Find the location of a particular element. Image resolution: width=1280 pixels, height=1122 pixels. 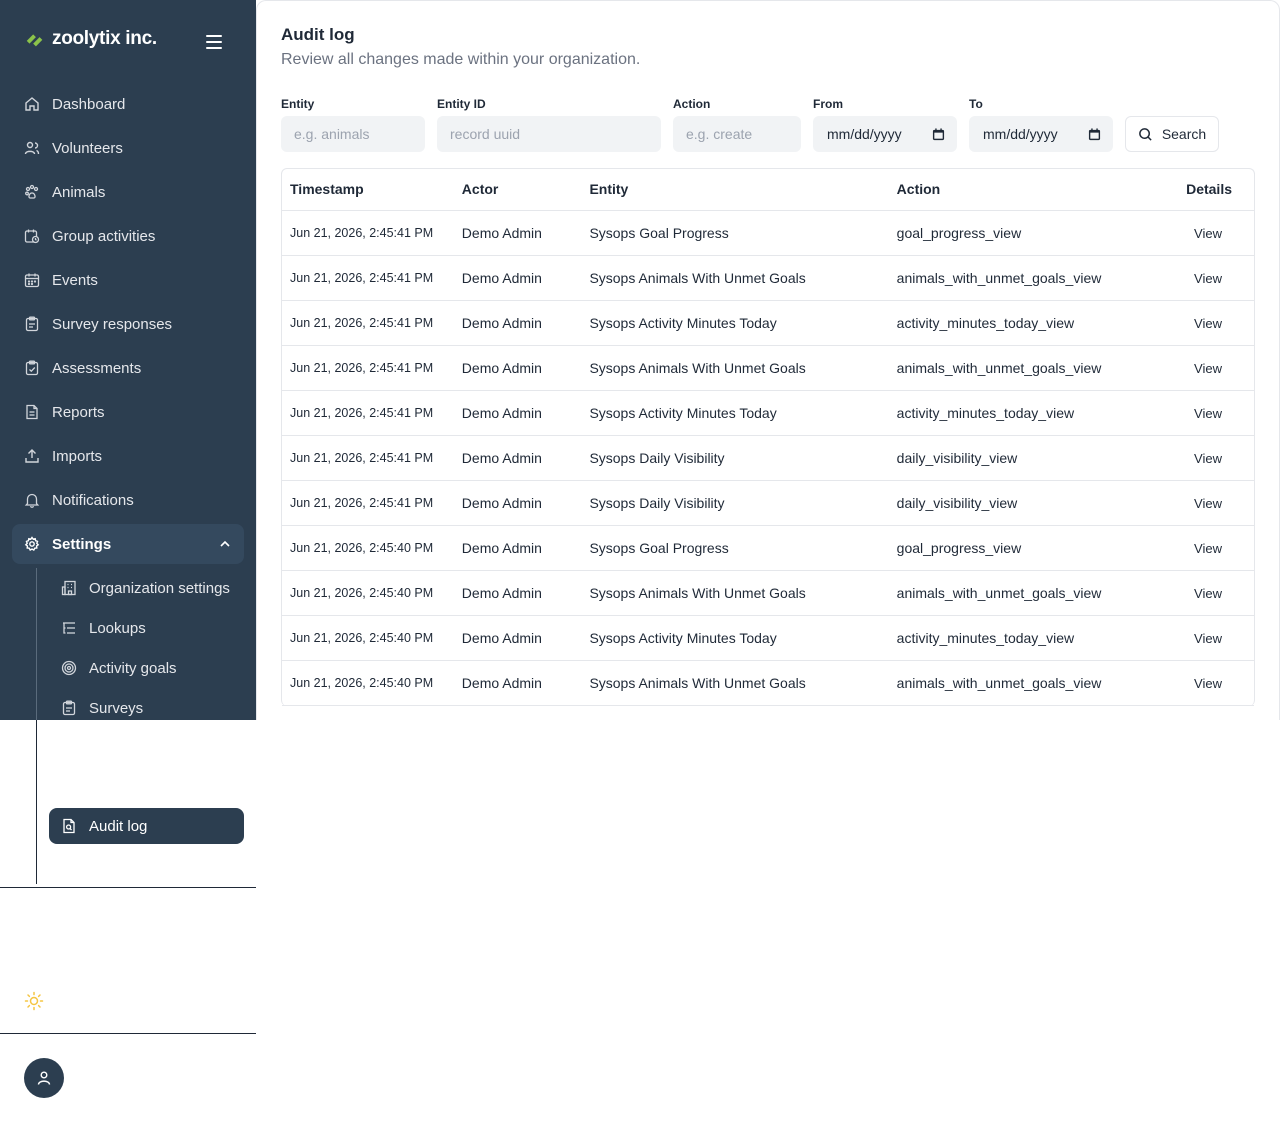

users-icon is located at coordinates (32, 148).